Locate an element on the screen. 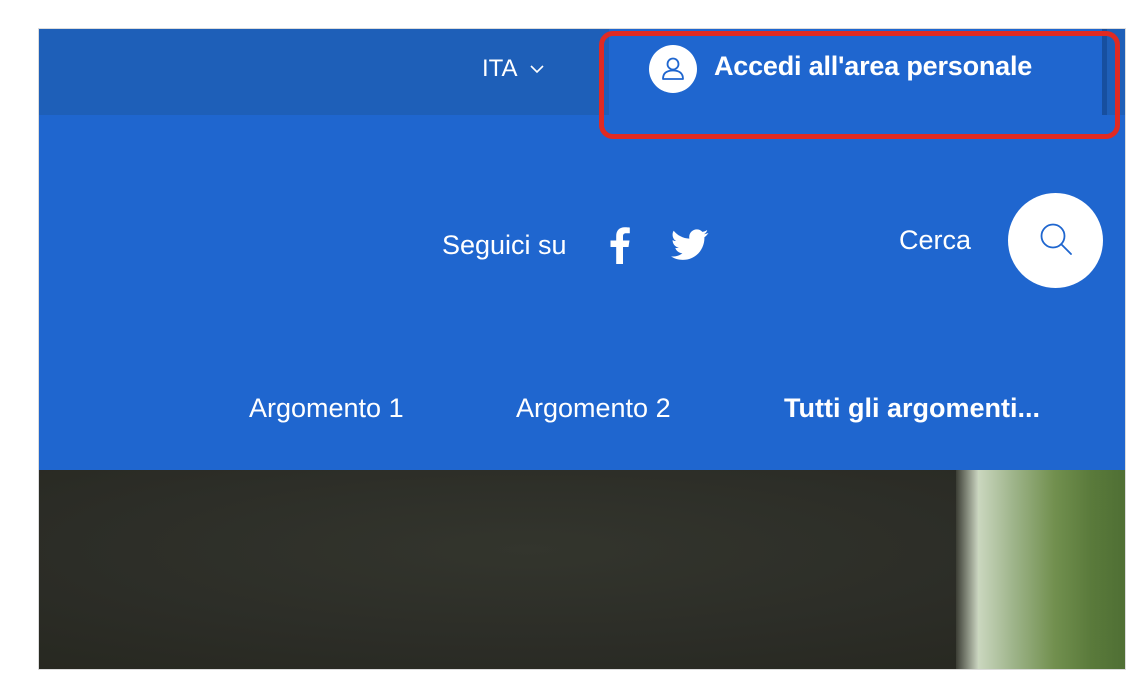  login-button: Accedi all'area personale is located at coordinates (858, 72).